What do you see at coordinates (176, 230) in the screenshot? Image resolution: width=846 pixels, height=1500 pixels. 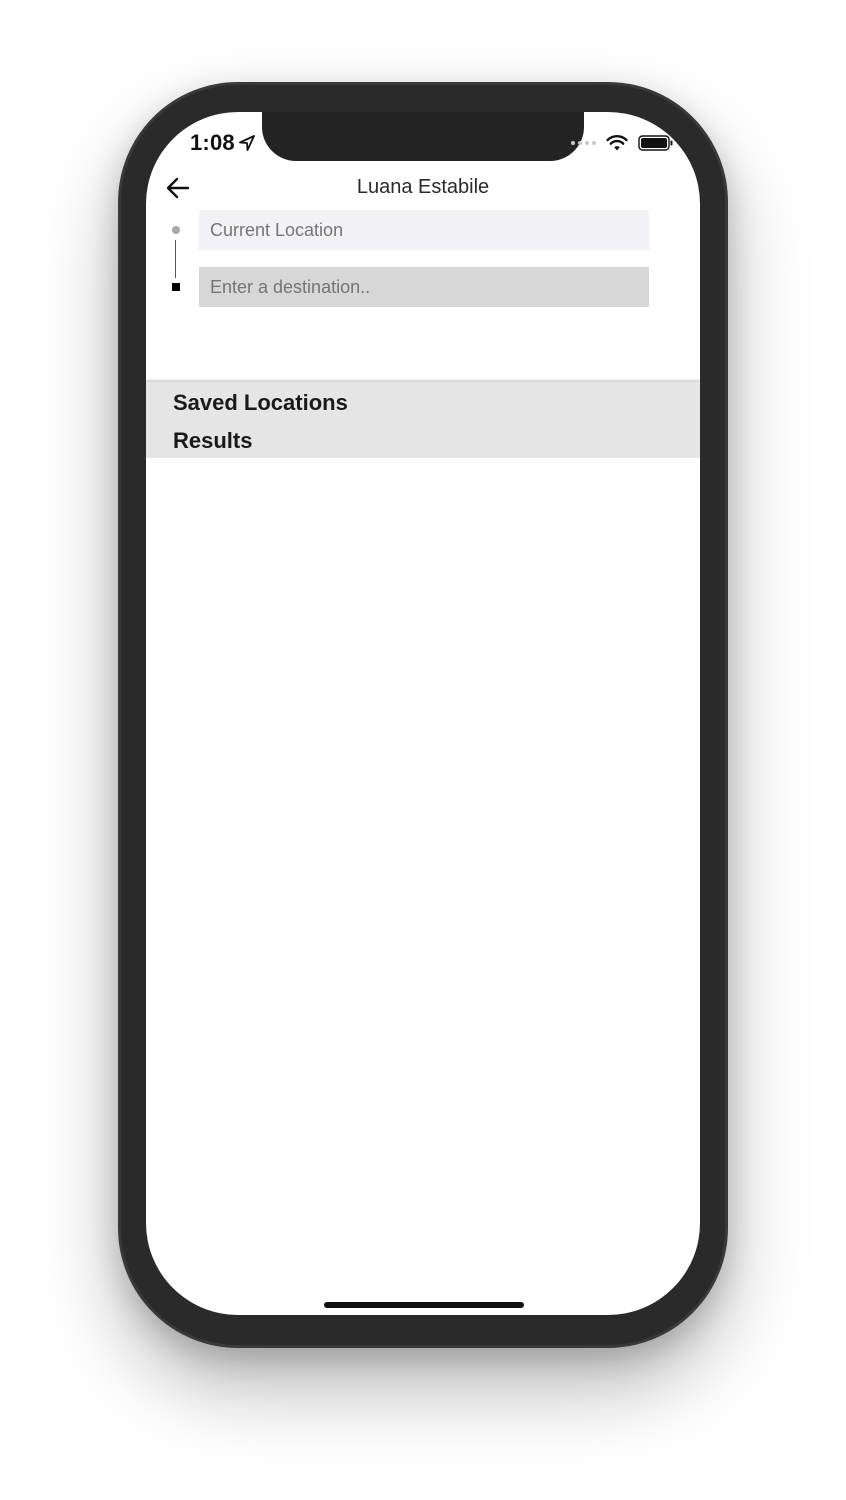 I see `origin-dot-icon` at bounding box center [176, 230].